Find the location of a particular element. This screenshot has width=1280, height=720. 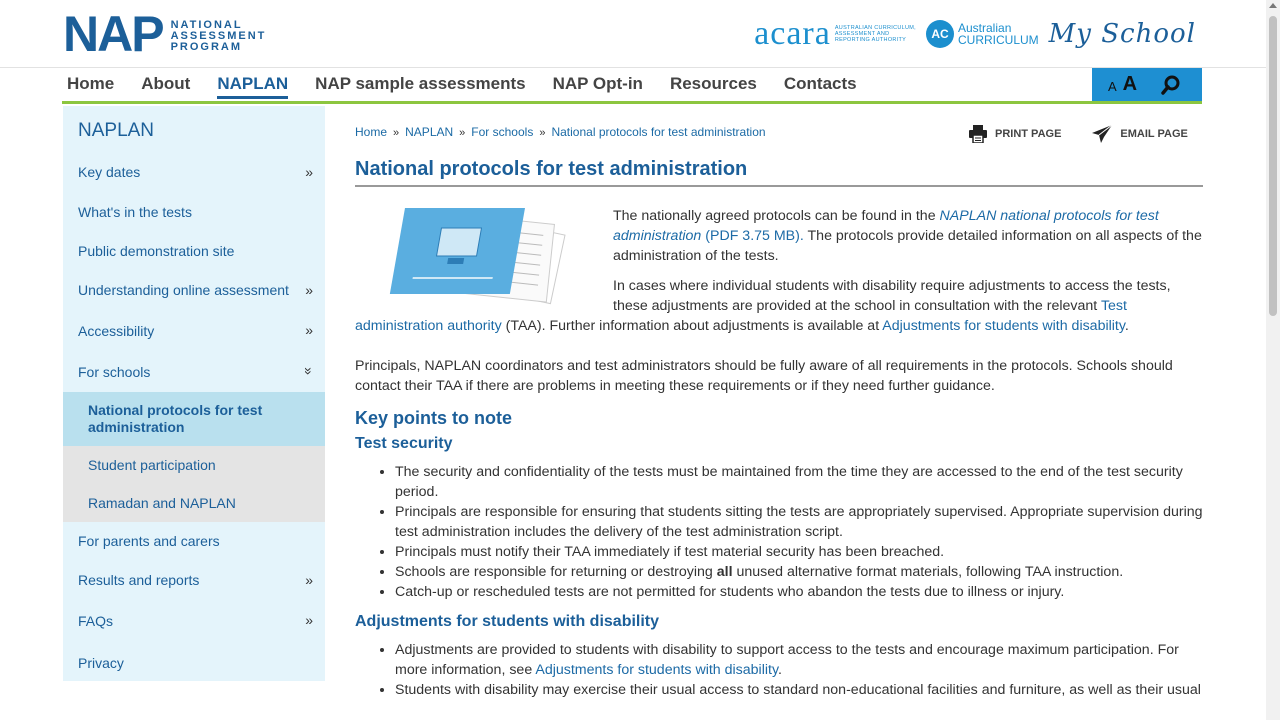

email-page-button: EMAIL PAGE is located at coordinates (1139, 134).